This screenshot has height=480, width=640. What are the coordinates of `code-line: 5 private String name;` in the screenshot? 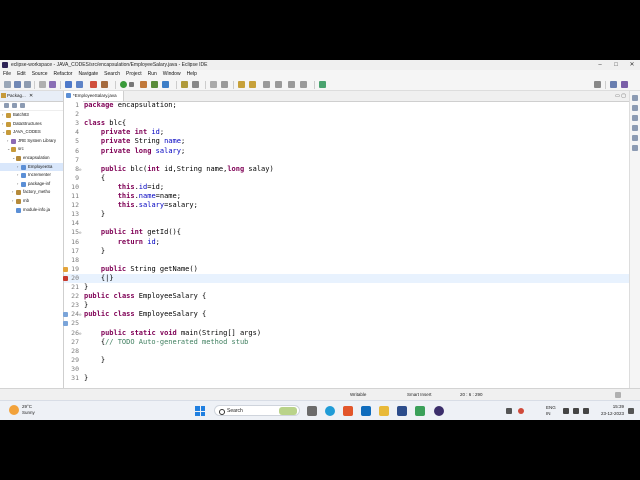 It's located at (346, 141).